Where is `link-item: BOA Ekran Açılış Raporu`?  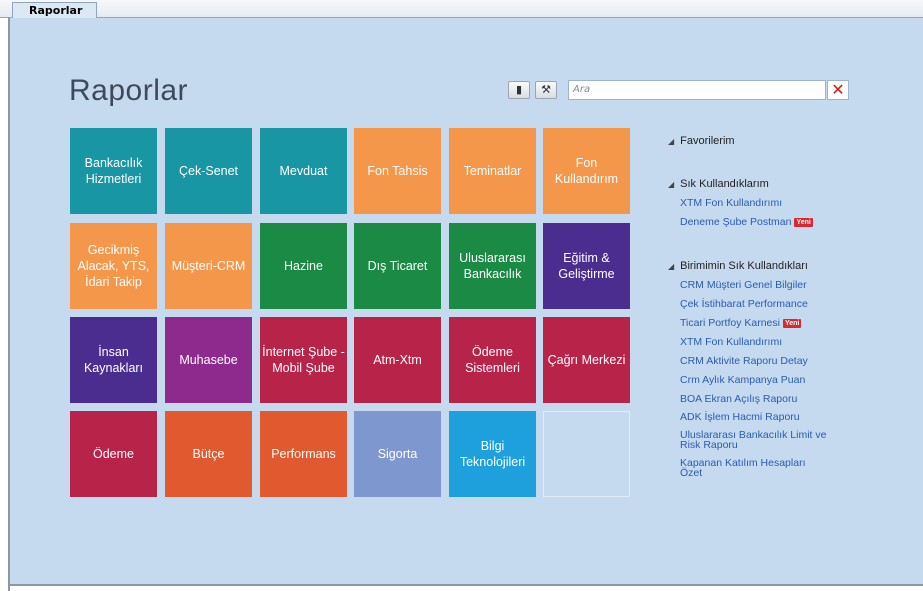 link-item: BOA Ekran Açılış Raporu is located at coordinates (755, 399).